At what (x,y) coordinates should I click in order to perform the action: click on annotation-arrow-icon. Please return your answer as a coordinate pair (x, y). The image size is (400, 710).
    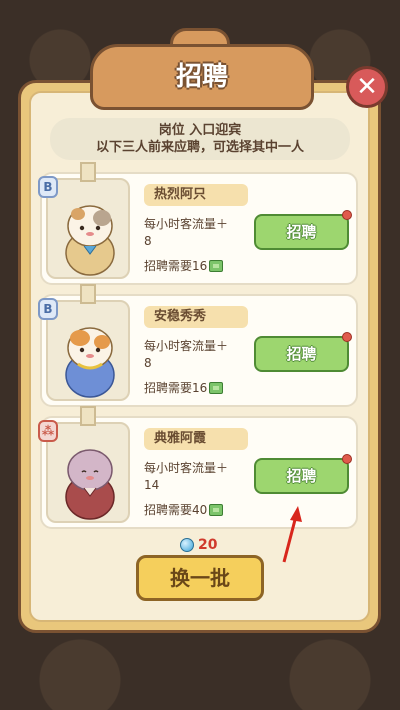
    Looking at the image, I should click on (292, 534).